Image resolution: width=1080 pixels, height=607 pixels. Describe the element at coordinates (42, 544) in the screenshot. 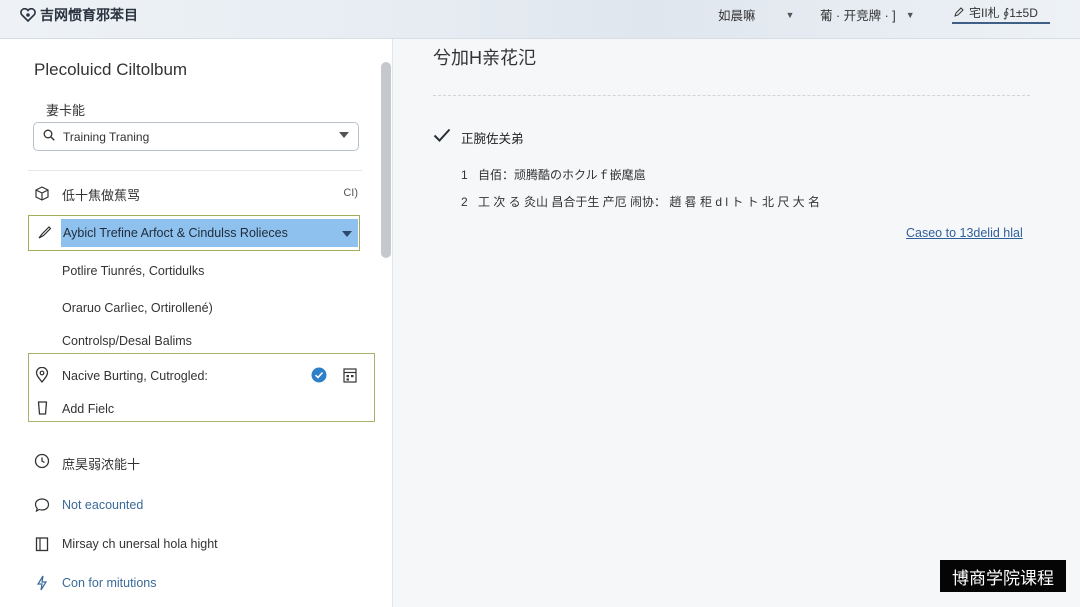

I see `book-icon` at that location.